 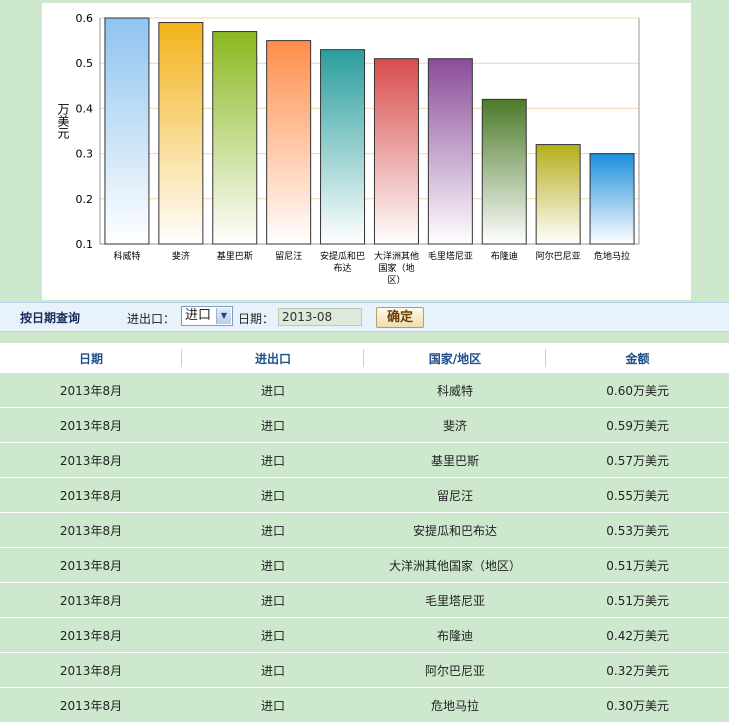 I want to click on table-row: 2013年8月 进口 毛里塔尼亚 0.51万美元, so click(x=364, y=600).